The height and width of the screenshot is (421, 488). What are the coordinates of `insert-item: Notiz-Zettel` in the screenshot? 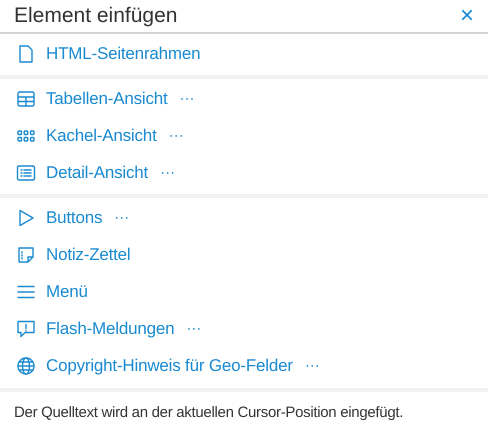 It's located at (88, 255).